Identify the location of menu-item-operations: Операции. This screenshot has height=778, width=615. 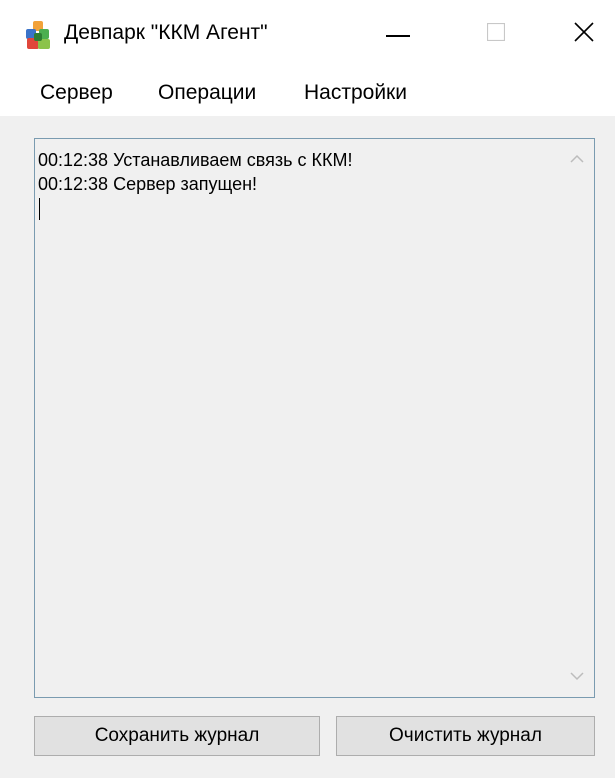
(207, 93).